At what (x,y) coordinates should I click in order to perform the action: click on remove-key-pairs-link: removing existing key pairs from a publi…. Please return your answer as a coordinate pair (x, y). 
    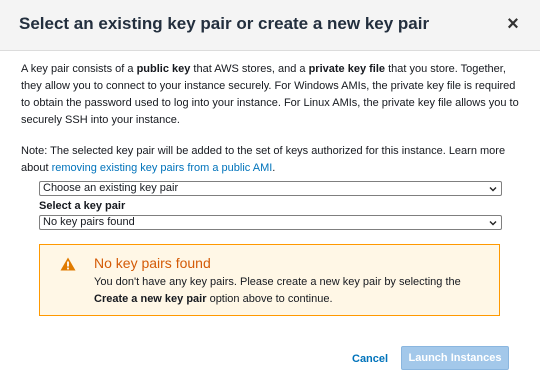
    Looking at the image, I should click on (162, 168).